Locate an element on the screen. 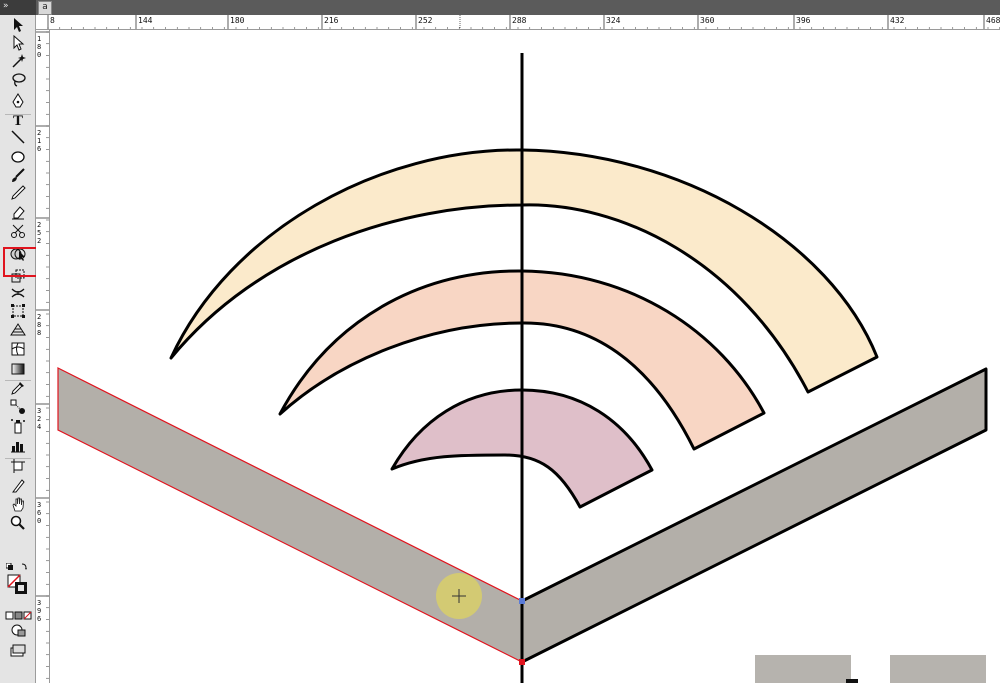  horizontal-ruler: 8 144 180 216 252 288 324 360 396 432 468 is located at coordinates (518, 22).